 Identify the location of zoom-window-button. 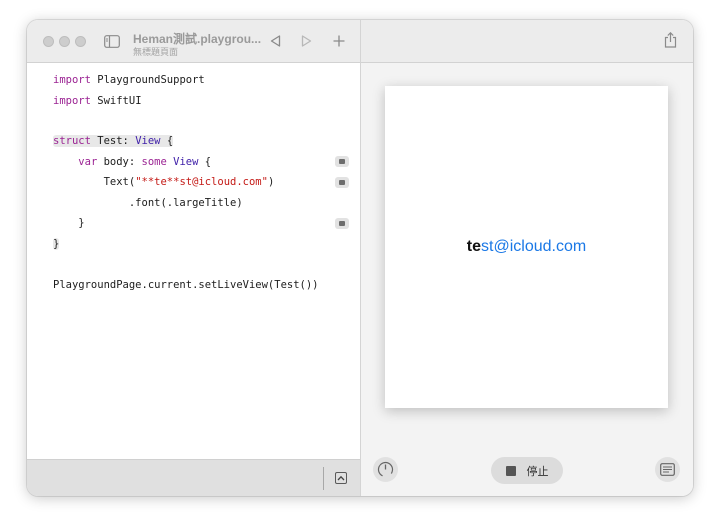
(80, 41).